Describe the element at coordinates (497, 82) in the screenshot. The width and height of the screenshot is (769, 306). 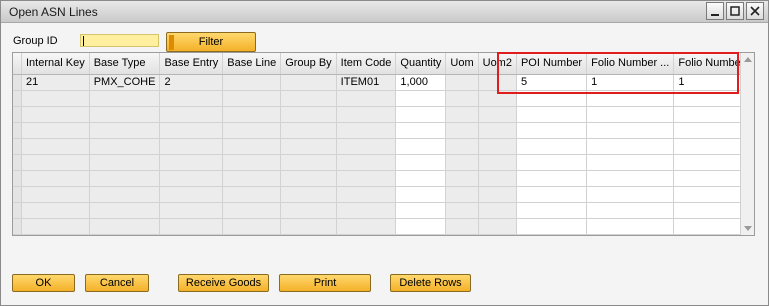
I see `cell-uom2` at that location.